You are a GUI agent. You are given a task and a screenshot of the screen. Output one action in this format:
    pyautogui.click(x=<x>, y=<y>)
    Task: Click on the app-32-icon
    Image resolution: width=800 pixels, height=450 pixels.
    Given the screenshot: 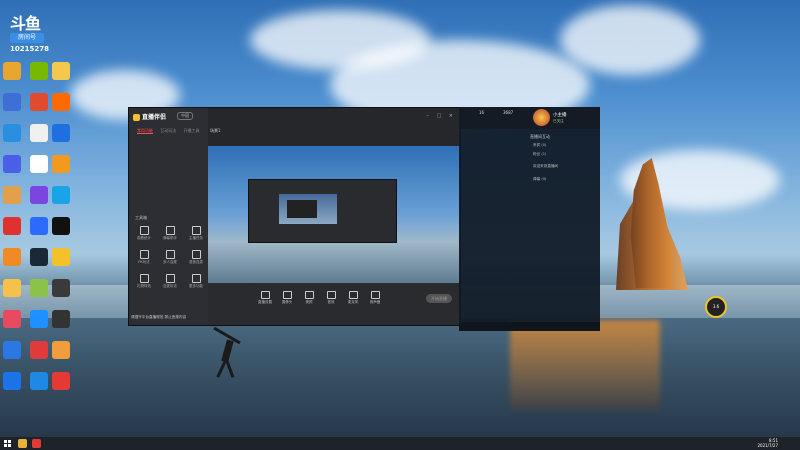 What is the action you would take?
    pyautogui.click(x=39, y=381)
    